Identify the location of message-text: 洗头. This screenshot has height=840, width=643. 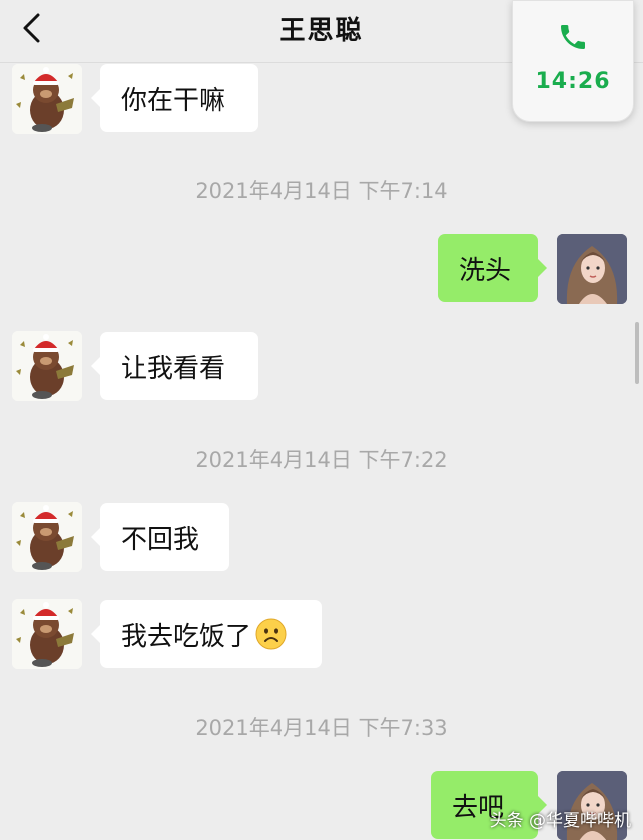
(485, 270).